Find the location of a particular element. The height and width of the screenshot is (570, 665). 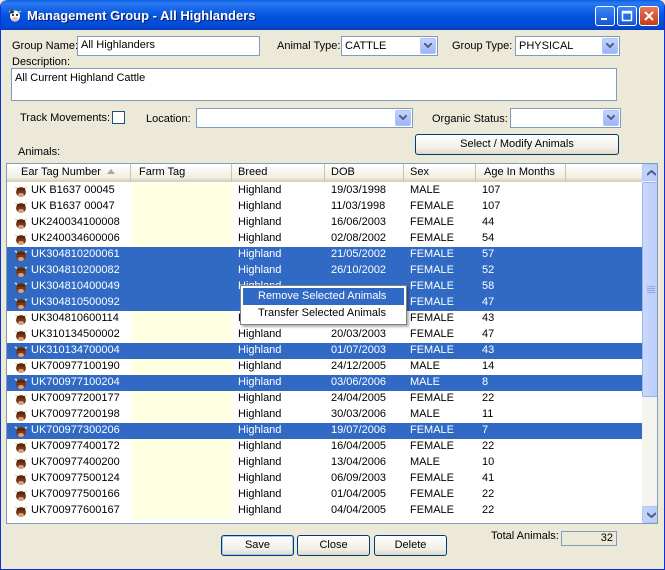

table-row: UK240034100008 Highland 16/06/2003 FEMALE 44 is located at coordinates (324, 223).